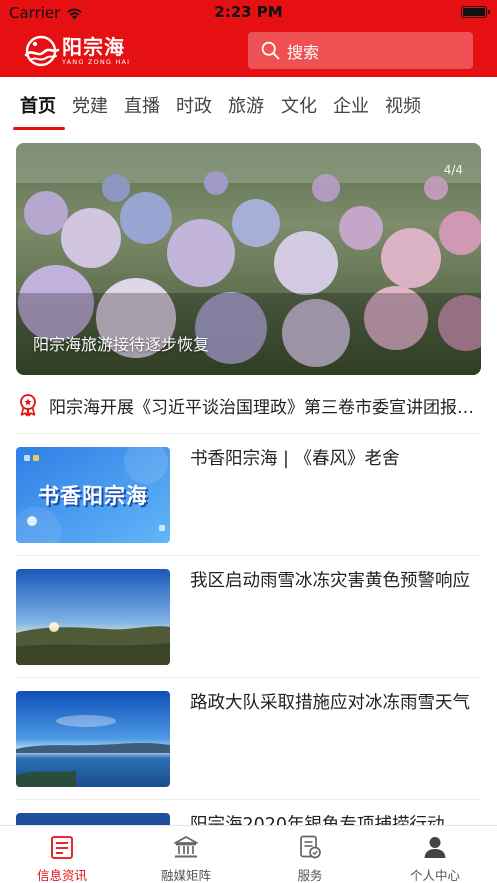 The height and width of the screenshot is (883, 497). What do you see at coordinates (434, 875) in the screenshot?
I see `nav-label: 个人中心` at bounding box center [434, 875].